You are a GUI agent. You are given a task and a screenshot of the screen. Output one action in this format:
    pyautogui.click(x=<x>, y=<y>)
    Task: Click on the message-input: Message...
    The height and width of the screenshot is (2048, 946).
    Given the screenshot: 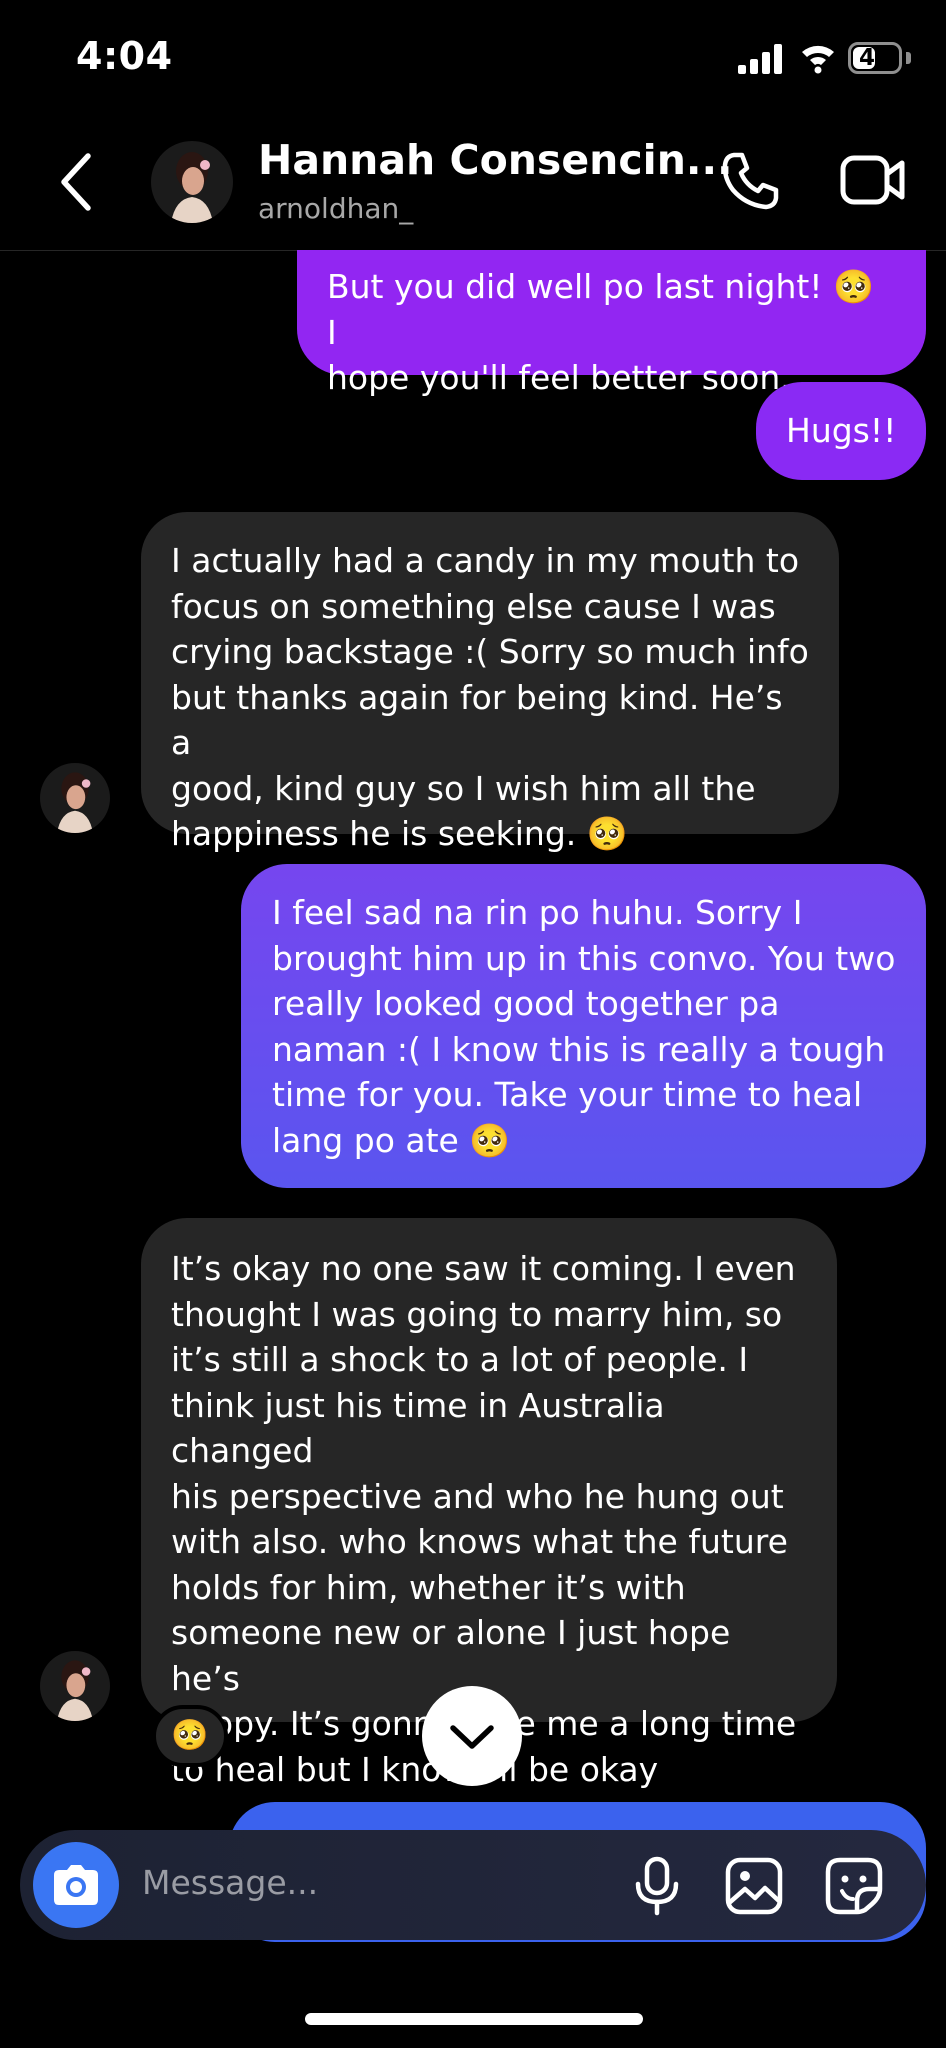 What is the action you would take?
    pyautogui.click(x=230, y=1882)
    